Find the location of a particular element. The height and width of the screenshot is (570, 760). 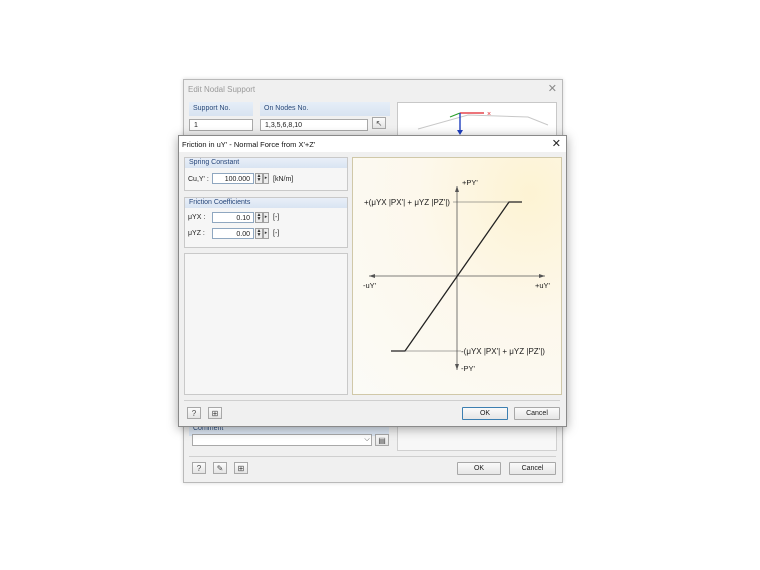

spring-constant-unit: [kN/m] is located at coordinates (283, 179).